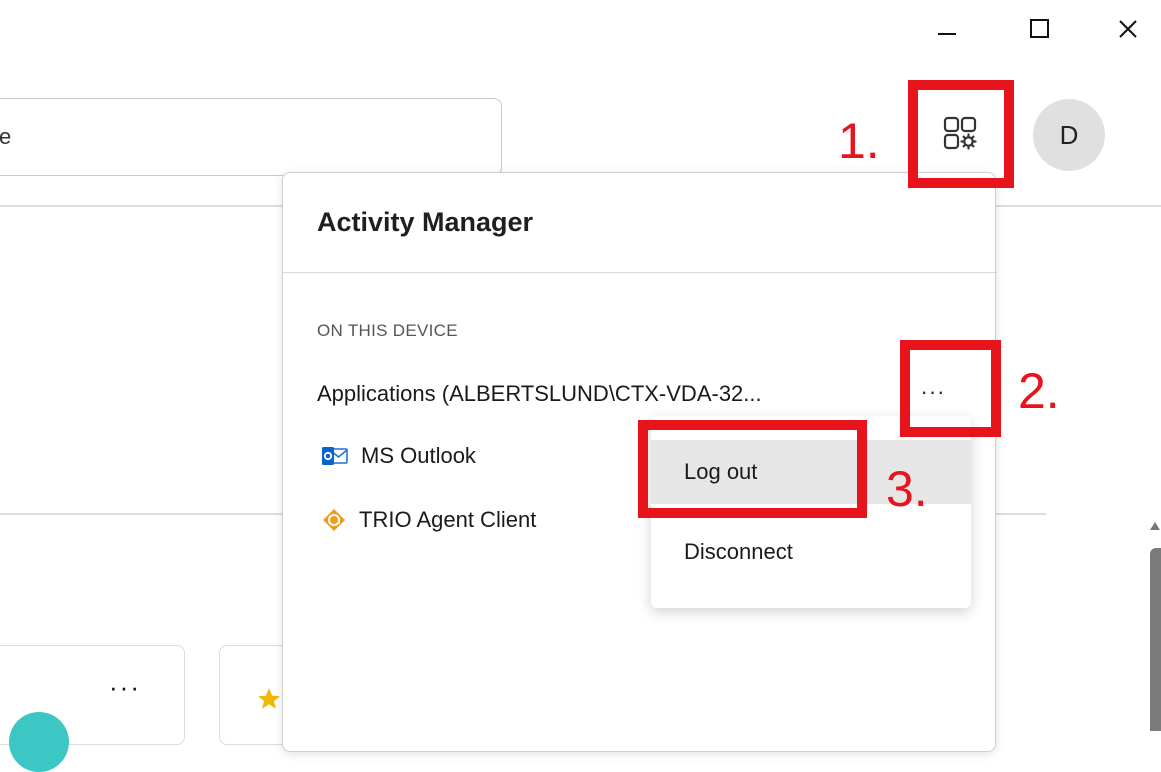  Describe the element at coordinates (1039, 391) in the screenshot. I see `annotation-step-2: 2.` at that location.